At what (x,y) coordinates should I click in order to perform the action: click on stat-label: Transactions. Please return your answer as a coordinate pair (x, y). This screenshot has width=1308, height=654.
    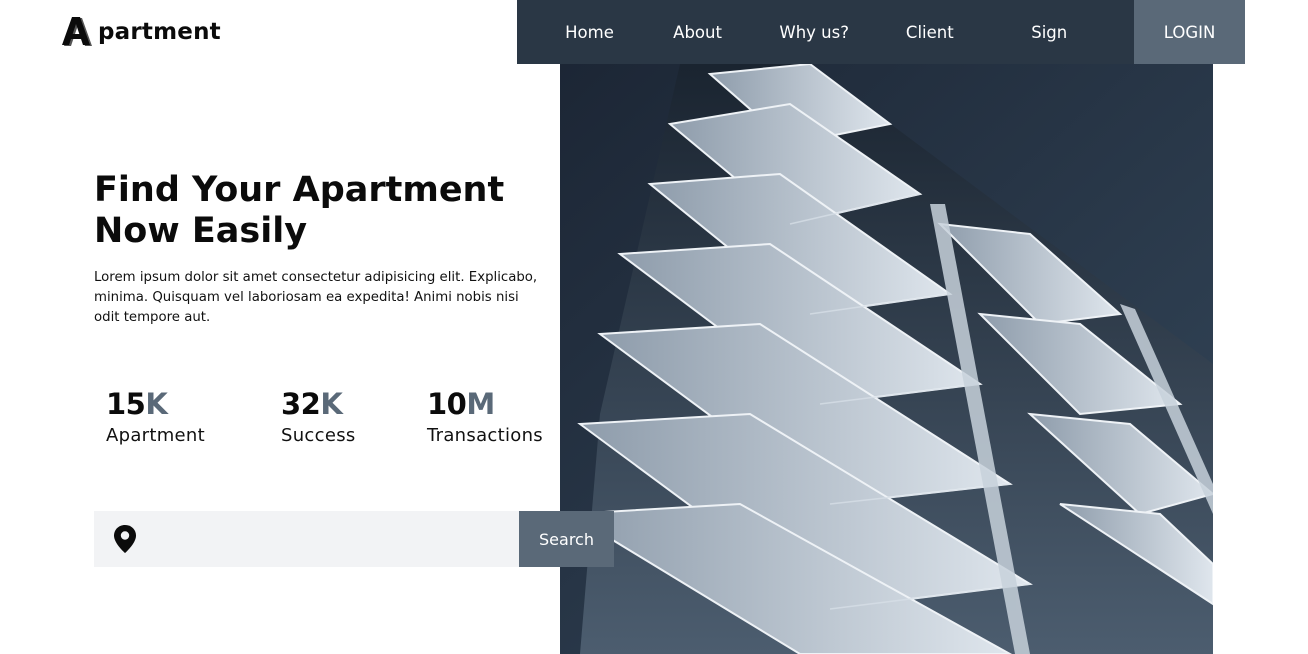
    Looking at the image, I should click on (485, 435).